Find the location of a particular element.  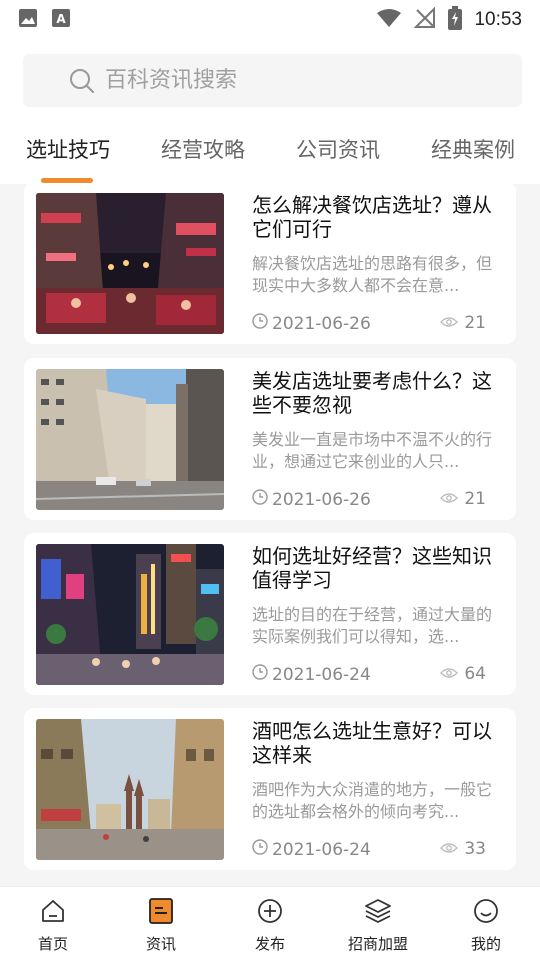

news-icon is located at coordinates (161, 911).